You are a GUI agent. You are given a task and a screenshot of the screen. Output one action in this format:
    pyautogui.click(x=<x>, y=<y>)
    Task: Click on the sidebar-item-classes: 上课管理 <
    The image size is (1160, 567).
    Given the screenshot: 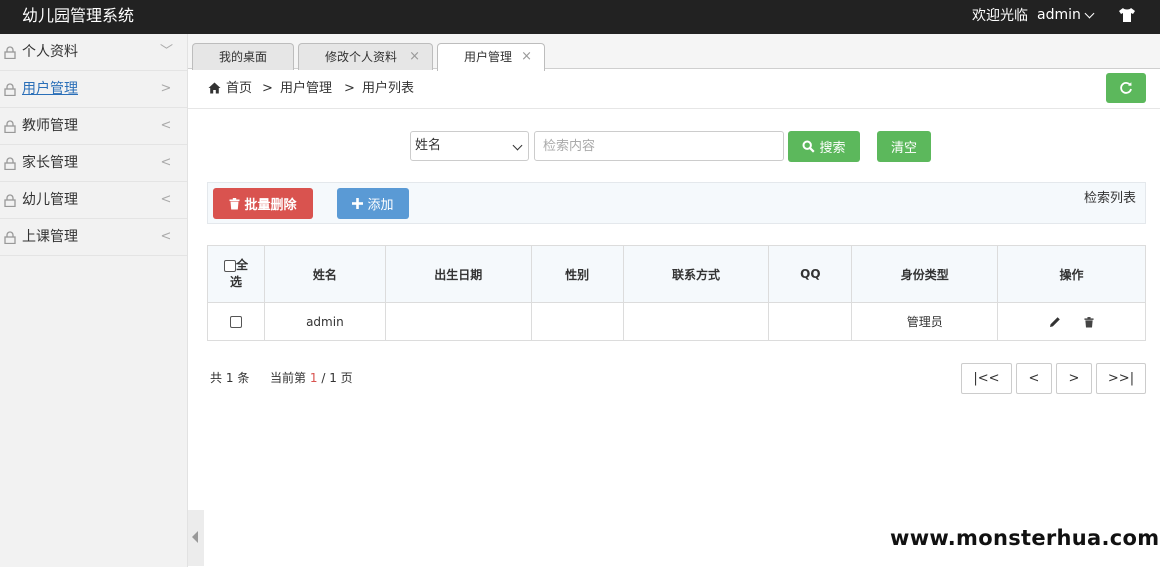 What is the action you would take?
    pyautogui.click(x=93, y=237)
    